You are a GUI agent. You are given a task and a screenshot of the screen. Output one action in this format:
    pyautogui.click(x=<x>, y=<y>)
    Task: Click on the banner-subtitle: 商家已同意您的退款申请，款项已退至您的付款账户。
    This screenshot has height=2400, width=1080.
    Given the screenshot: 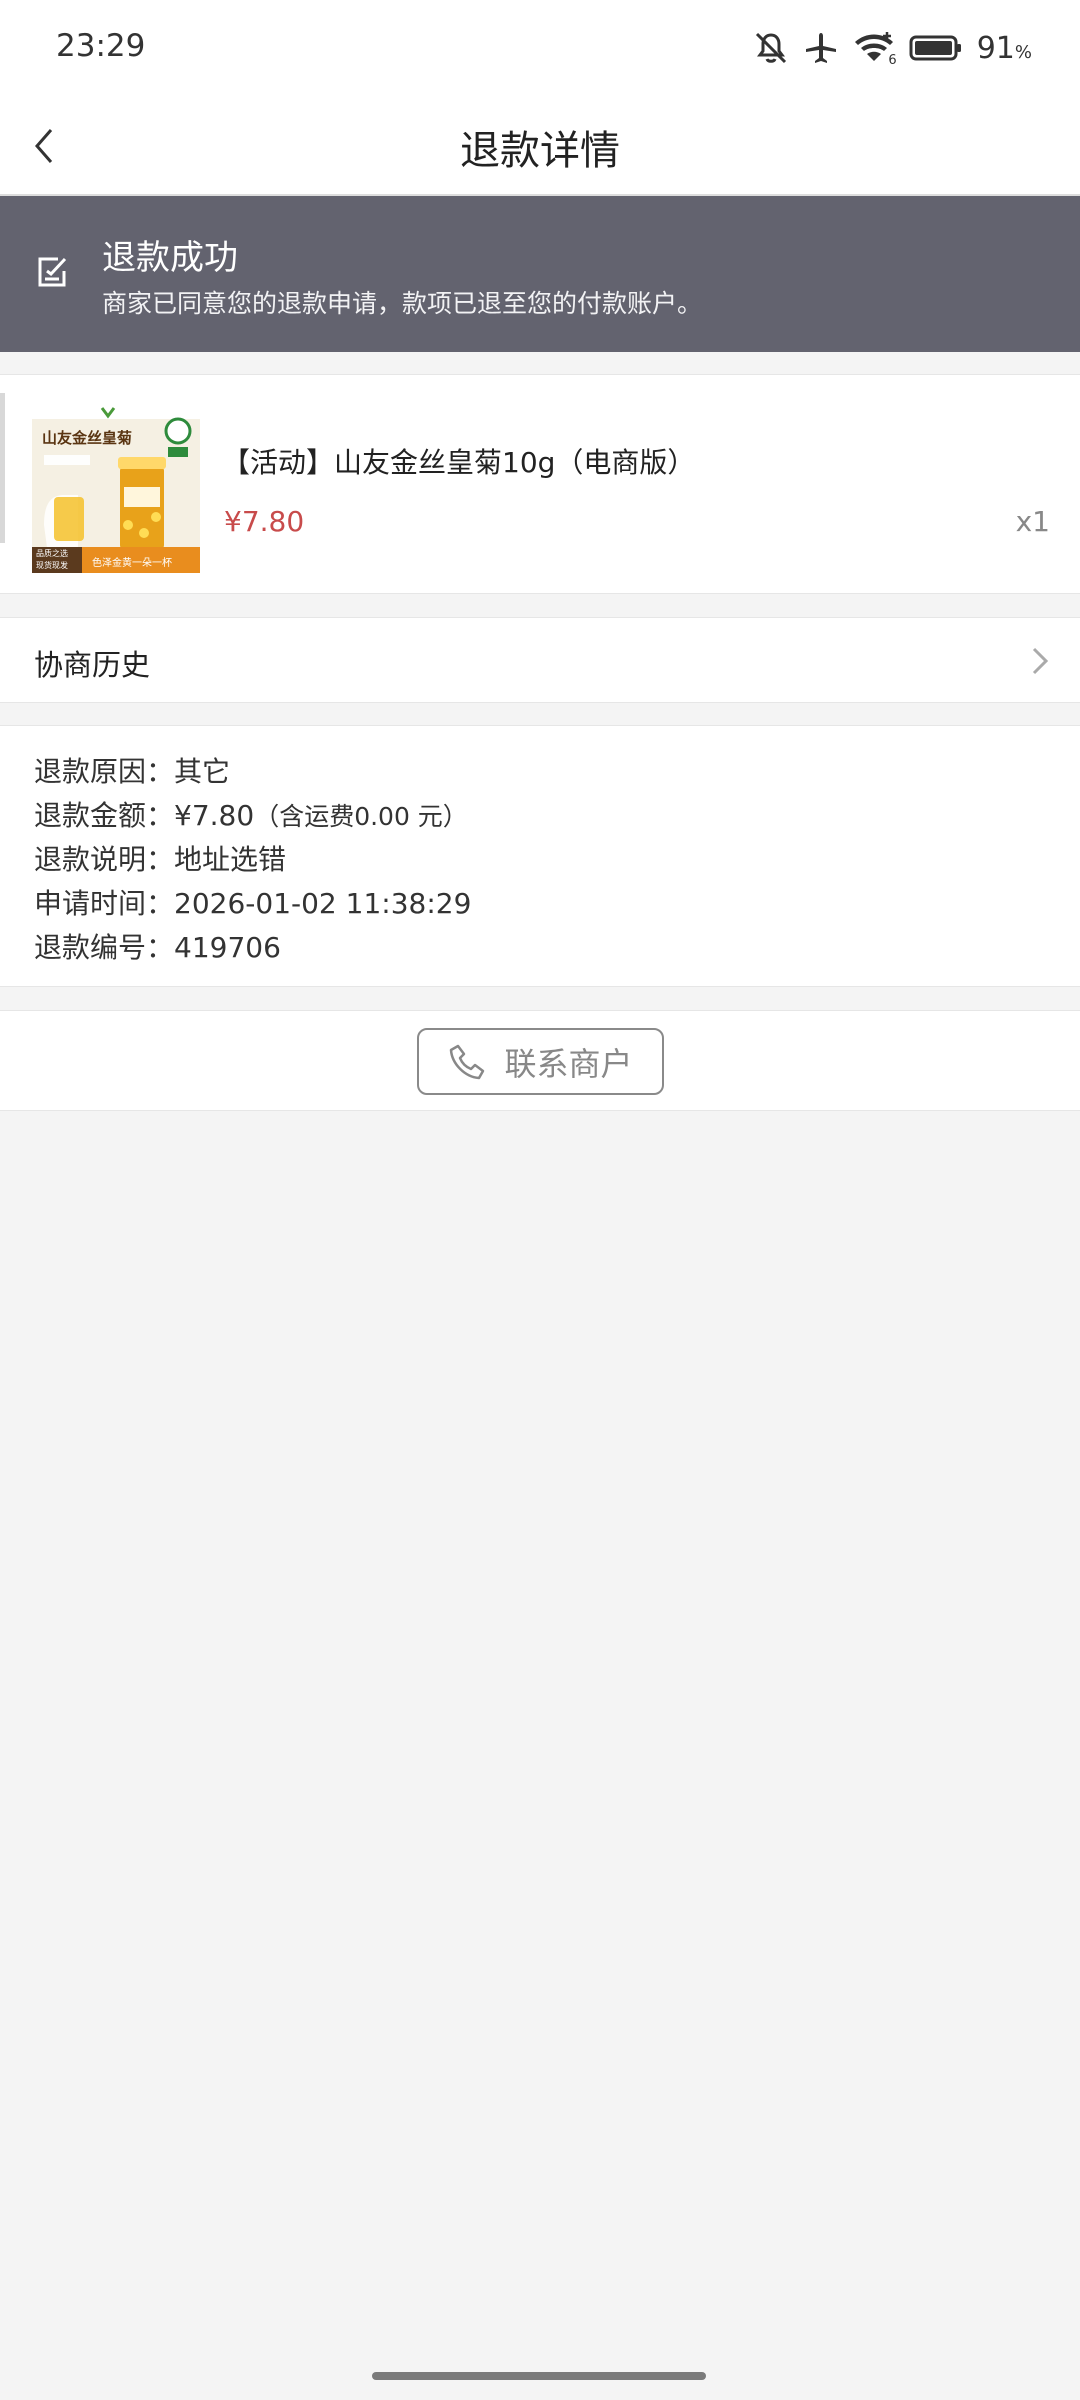 What is the action you would take?
    pyautogui.click(x=402, y=303)
    